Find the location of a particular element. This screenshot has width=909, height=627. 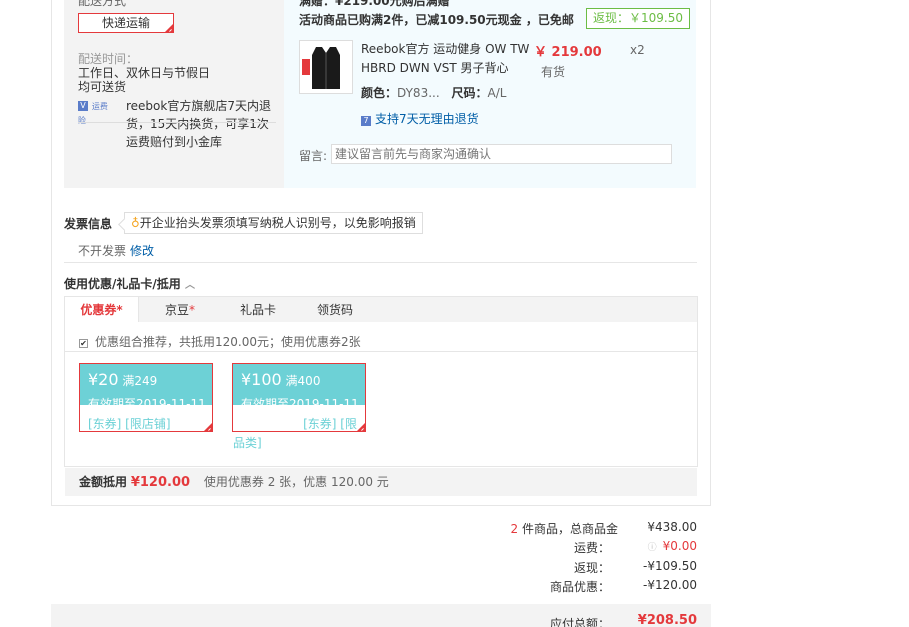

size-label: 尺码： is located at coordinates (469, 93).